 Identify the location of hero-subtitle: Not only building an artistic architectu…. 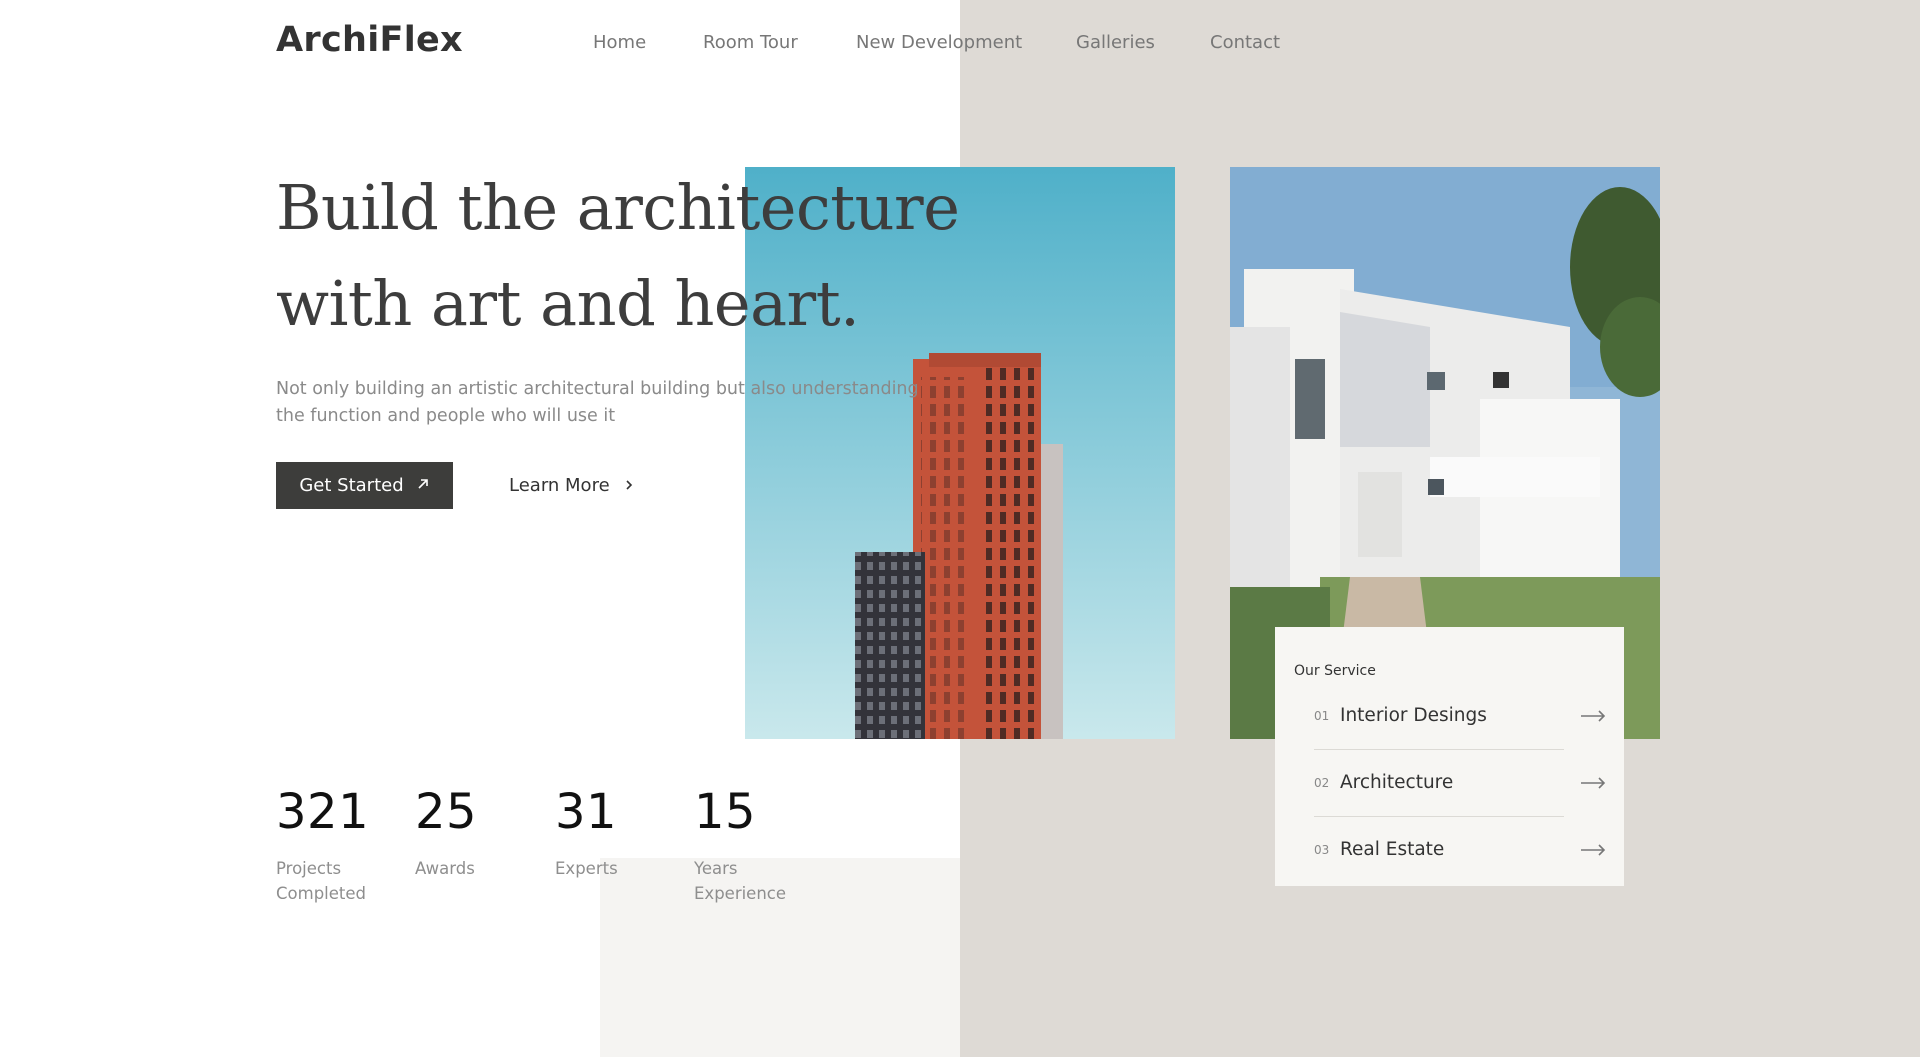
(626, 403).